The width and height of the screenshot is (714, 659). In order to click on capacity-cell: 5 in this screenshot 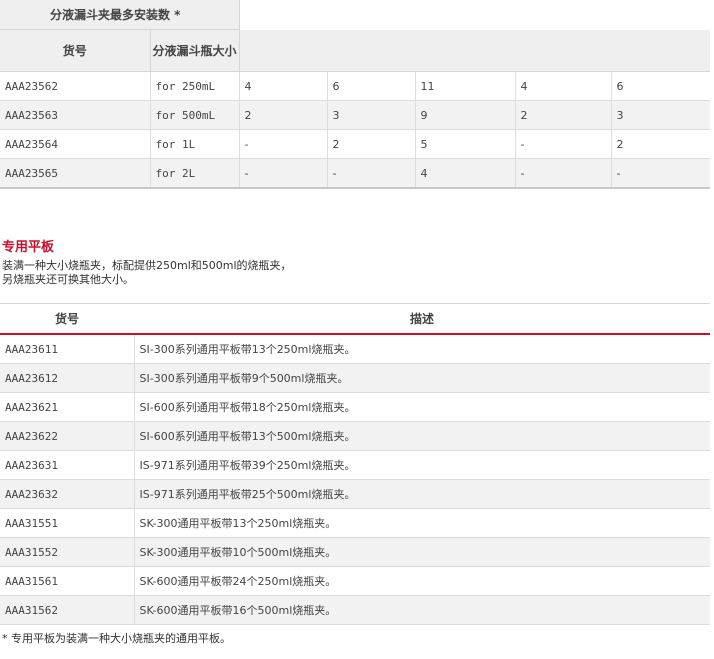, I will do `click(465, 144)`.